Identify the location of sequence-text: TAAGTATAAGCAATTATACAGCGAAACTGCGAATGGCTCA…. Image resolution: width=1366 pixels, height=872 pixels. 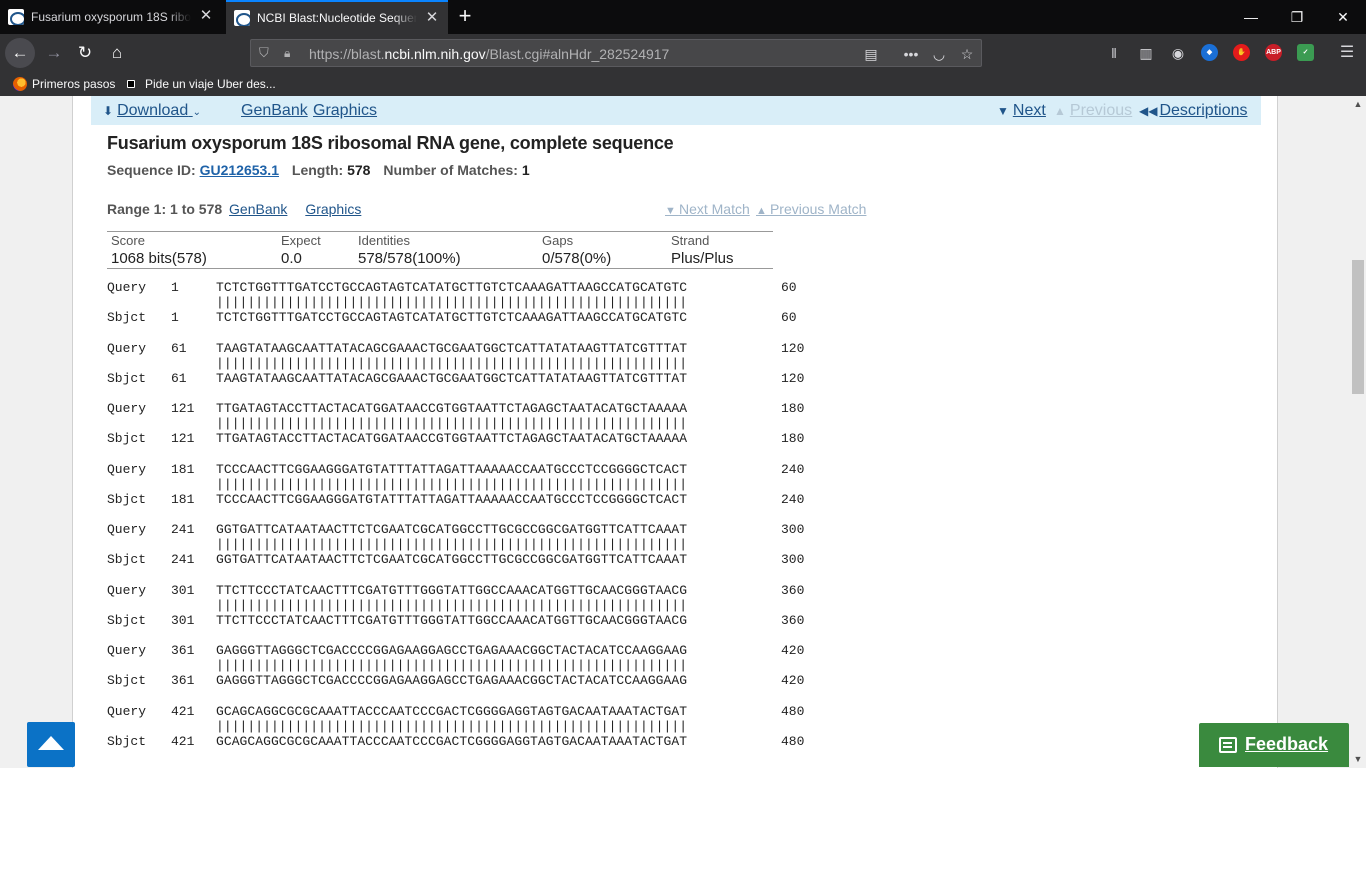
(452, 348).